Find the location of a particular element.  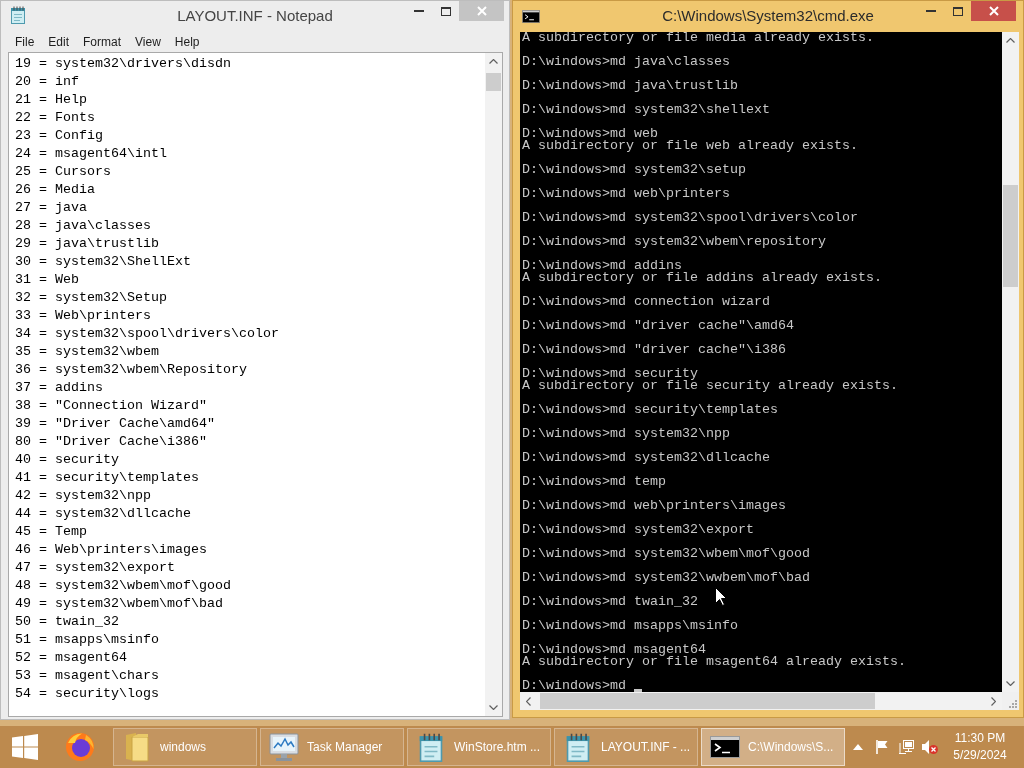

console-line: D:\windows>md addins is located at coordinates (602, 266).